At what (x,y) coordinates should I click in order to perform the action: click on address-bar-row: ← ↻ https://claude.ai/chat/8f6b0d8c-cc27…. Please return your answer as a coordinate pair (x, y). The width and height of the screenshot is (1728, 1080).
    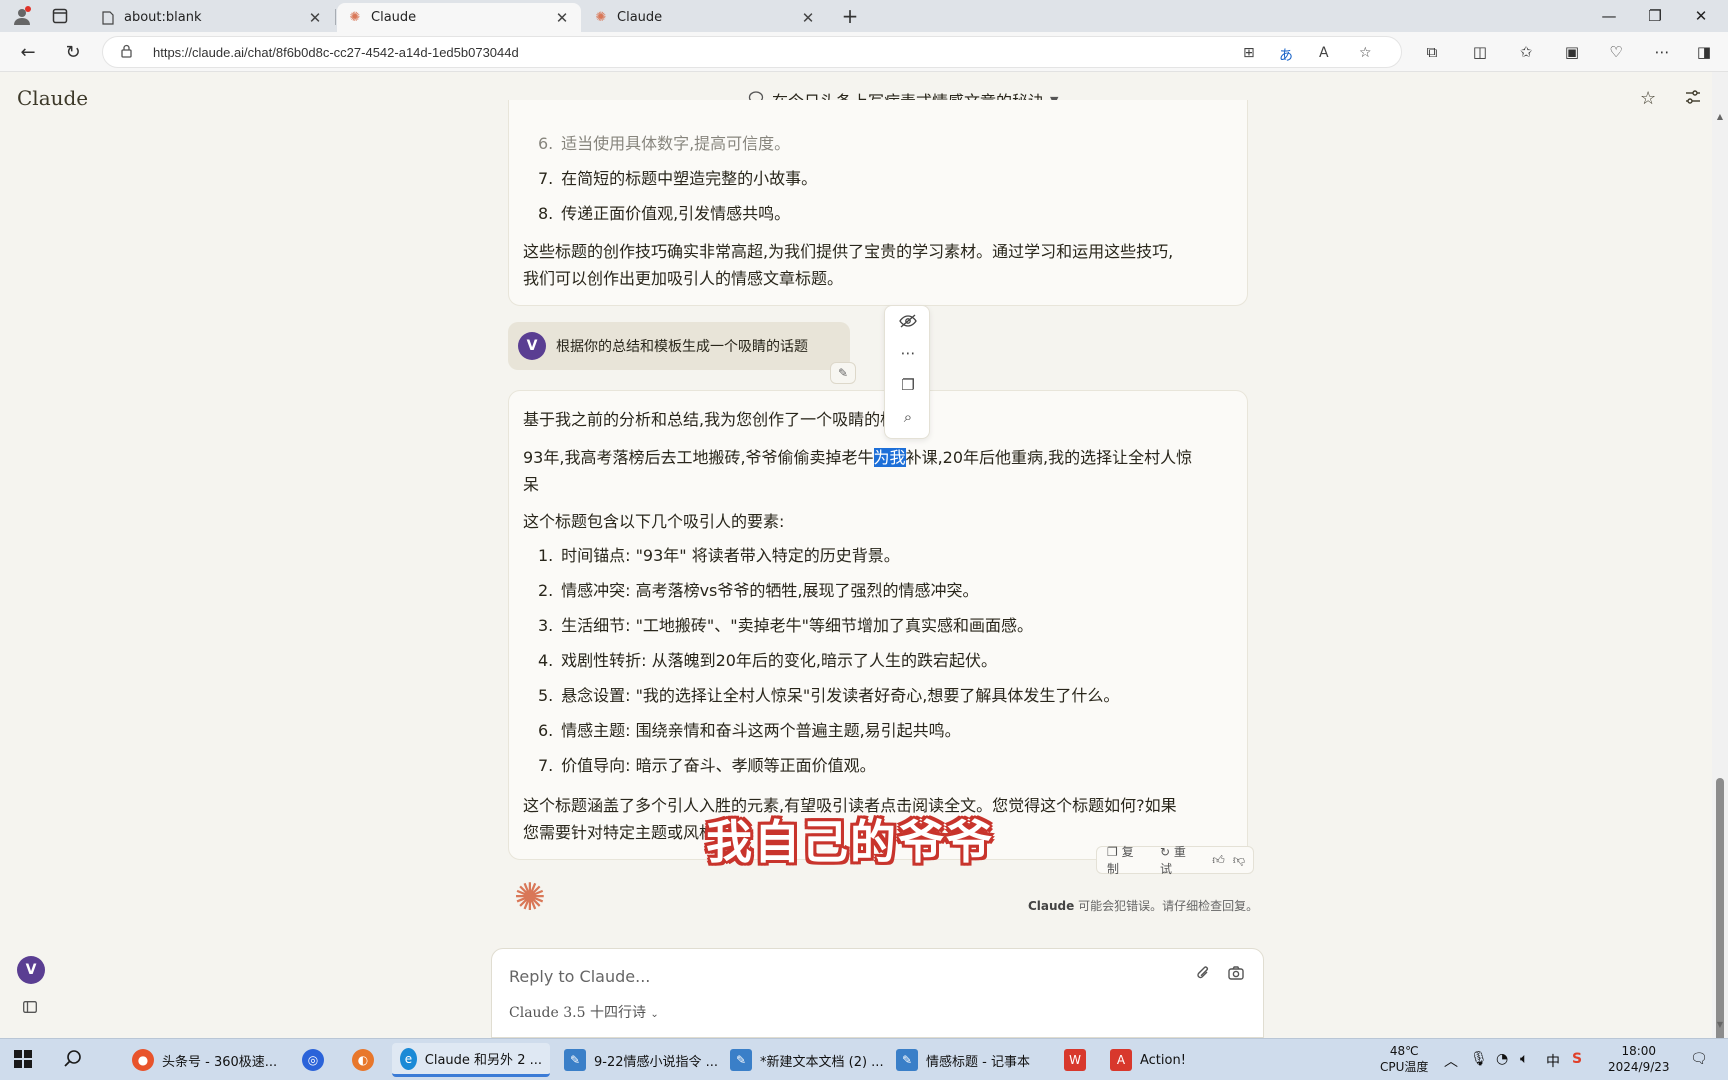
    Looking at the image, I should click on (864, 52).